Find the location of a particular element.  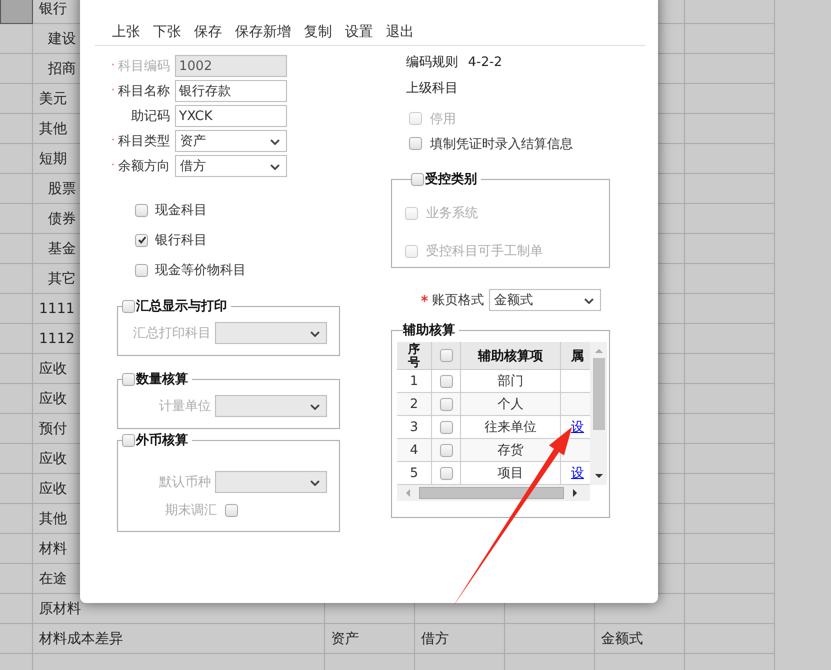

required-icon is located at coordinates (424, 298).